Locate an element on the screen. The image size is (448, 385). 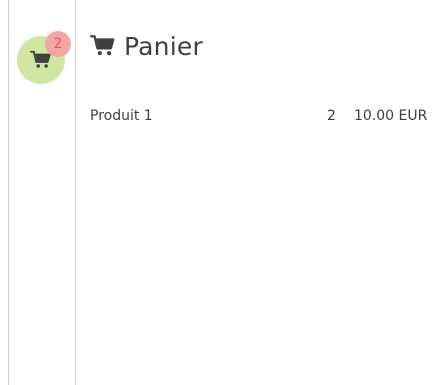
cart-item-row: Produit 1 2 10.00 EUR is located at coordinates (267, 118).